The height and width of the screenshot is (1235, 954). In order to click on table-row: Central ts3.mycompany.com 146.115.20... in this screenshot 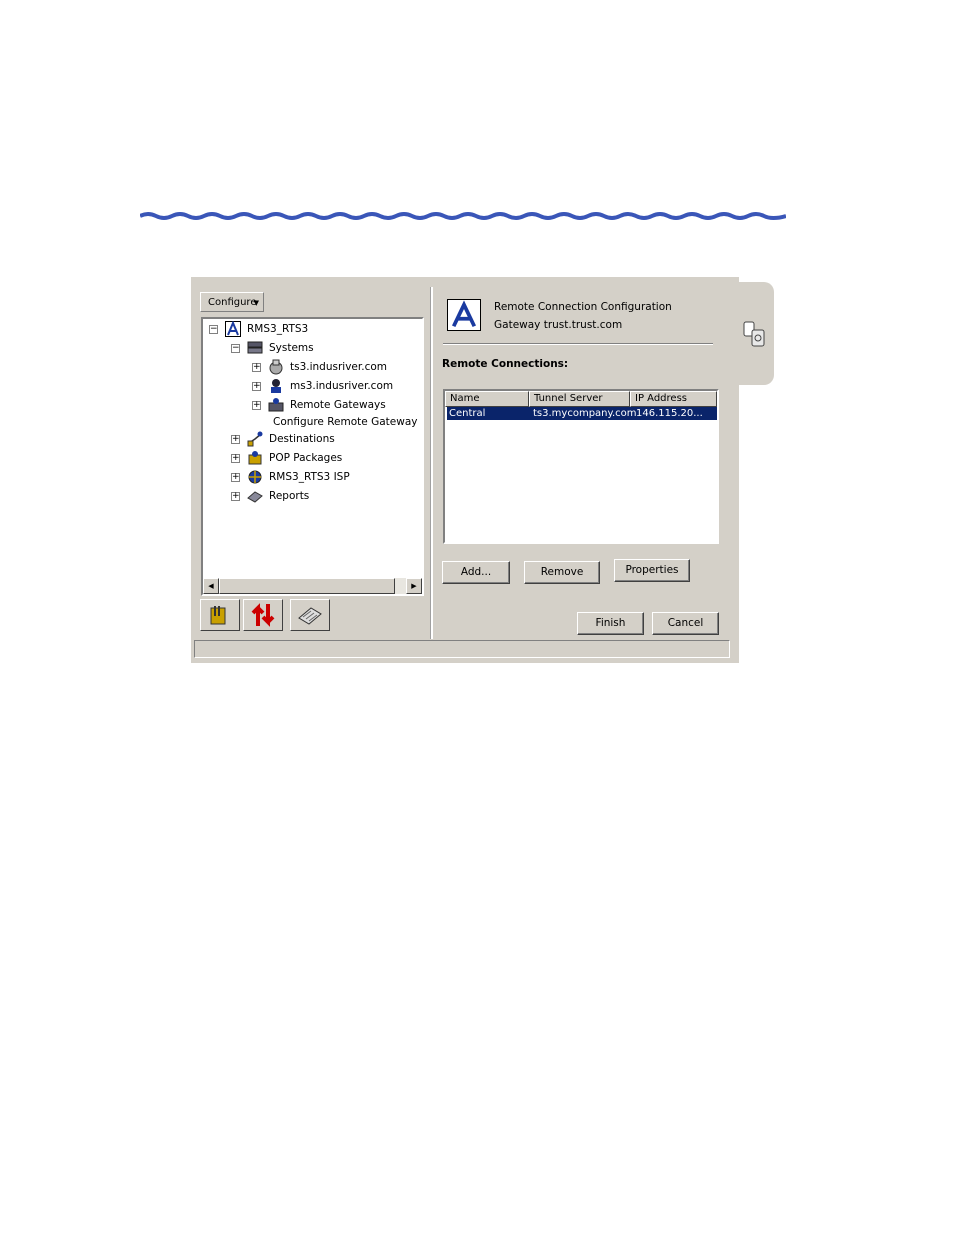, I will do `click(582, 413)`.